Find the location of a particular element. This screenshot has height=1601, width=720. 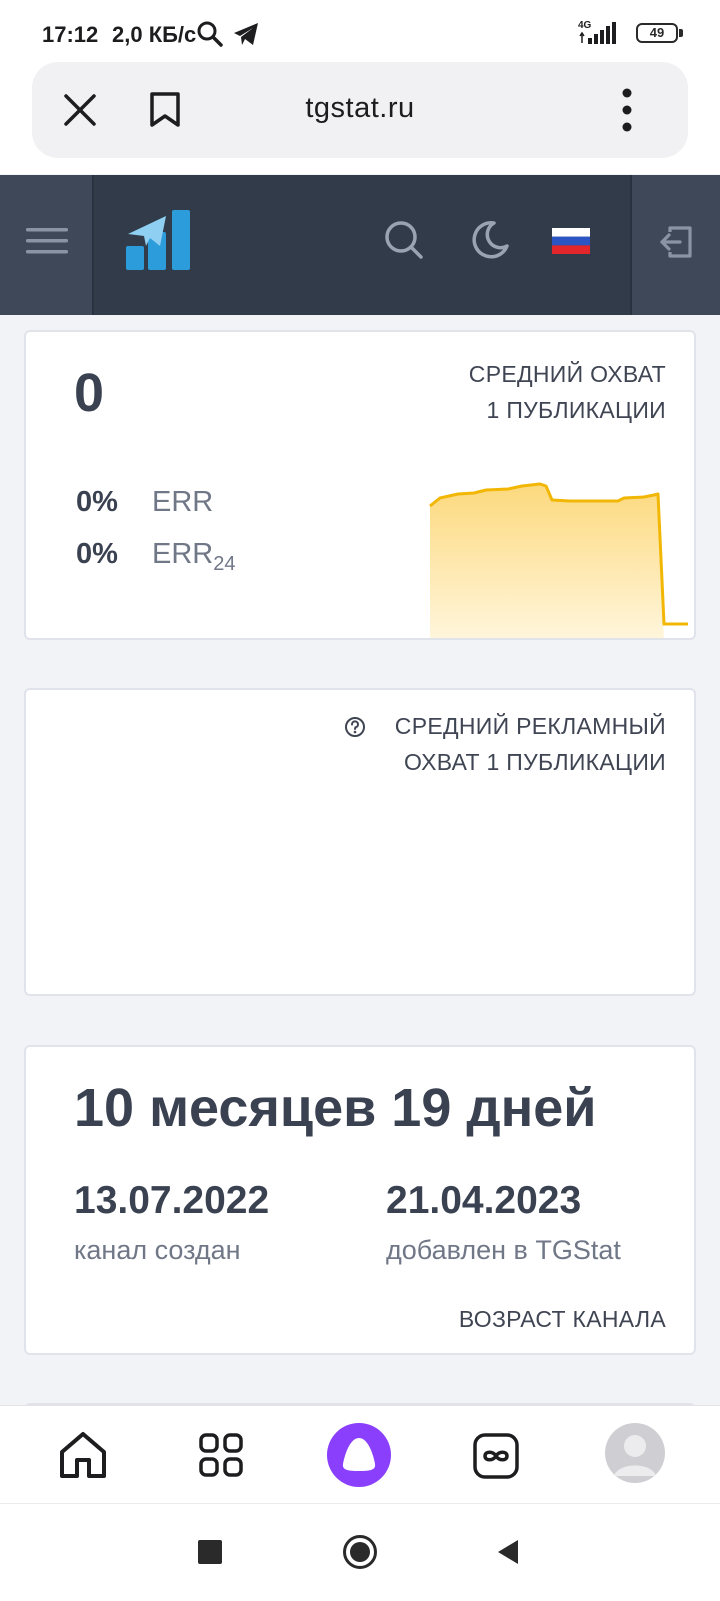

hamburger-icon is located at coordinates (47, 241).